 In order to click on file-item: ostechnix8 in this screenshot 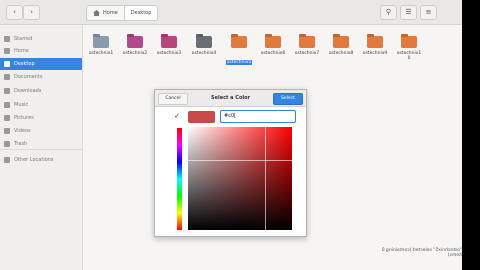, I will do `click(341, 51)`.